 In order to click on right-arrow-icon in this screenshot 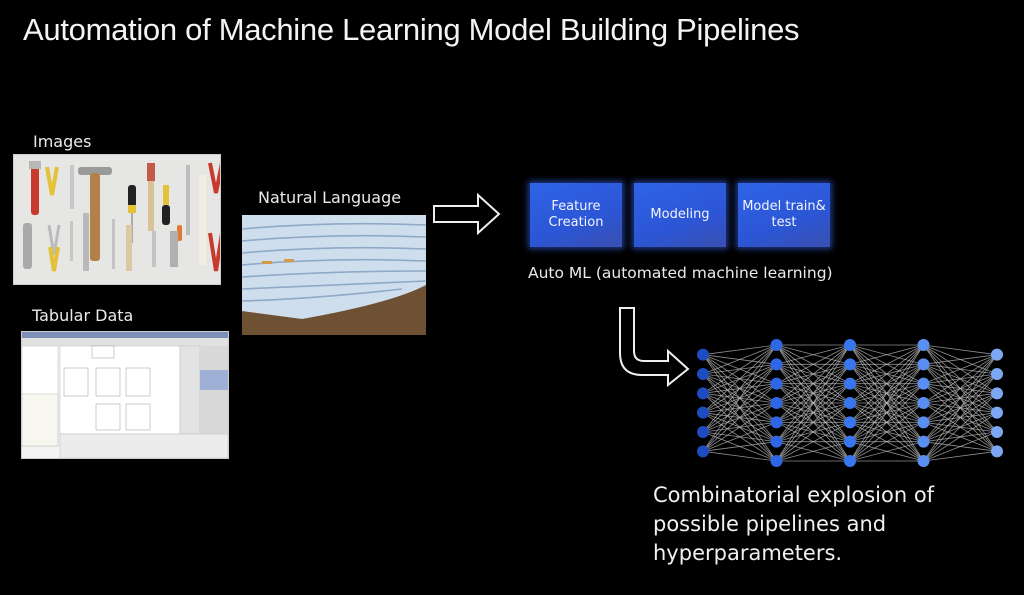, I will do `click(467, 215)`.